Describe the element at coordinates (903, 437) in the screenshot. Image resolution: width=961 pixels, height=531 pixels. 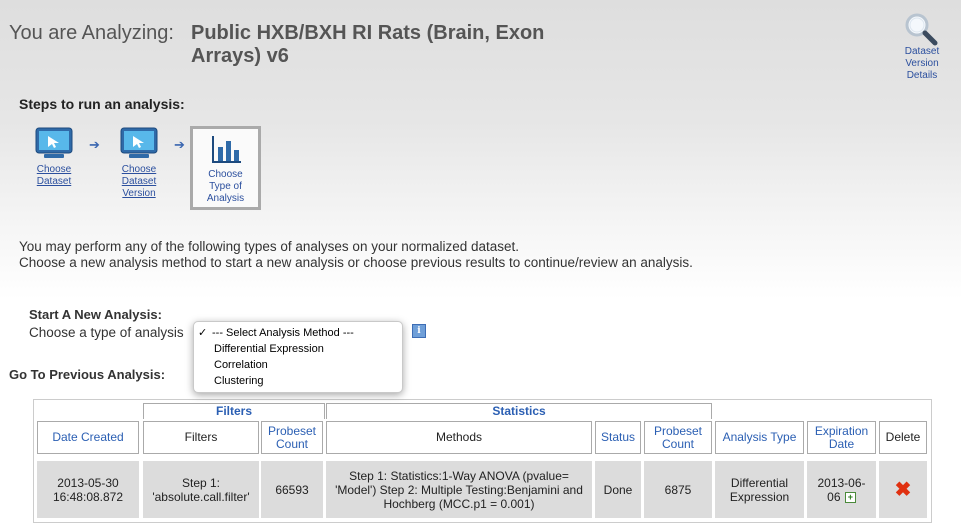
I see `col-delete: Delete` at that location.